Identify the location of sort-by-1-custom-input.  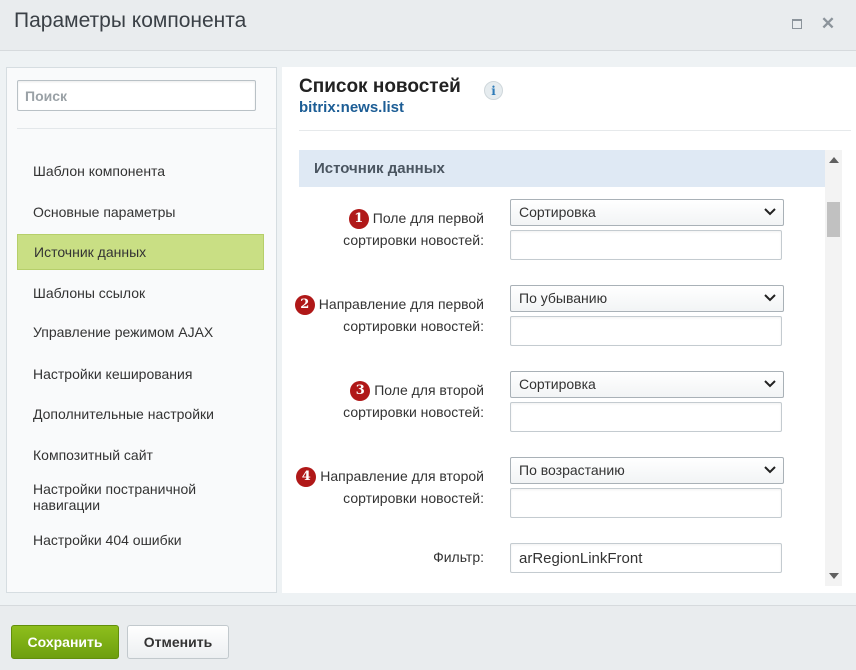
(646, 245).